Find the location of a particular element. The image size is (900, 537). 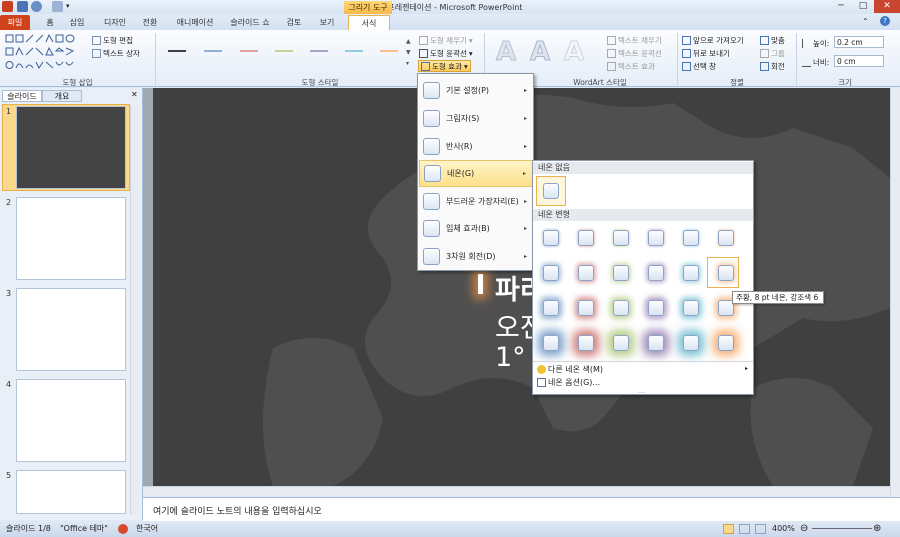

menu-item-3d-rotation: 3차원 회전(D) ▸ is located at coordinates (476, 256).